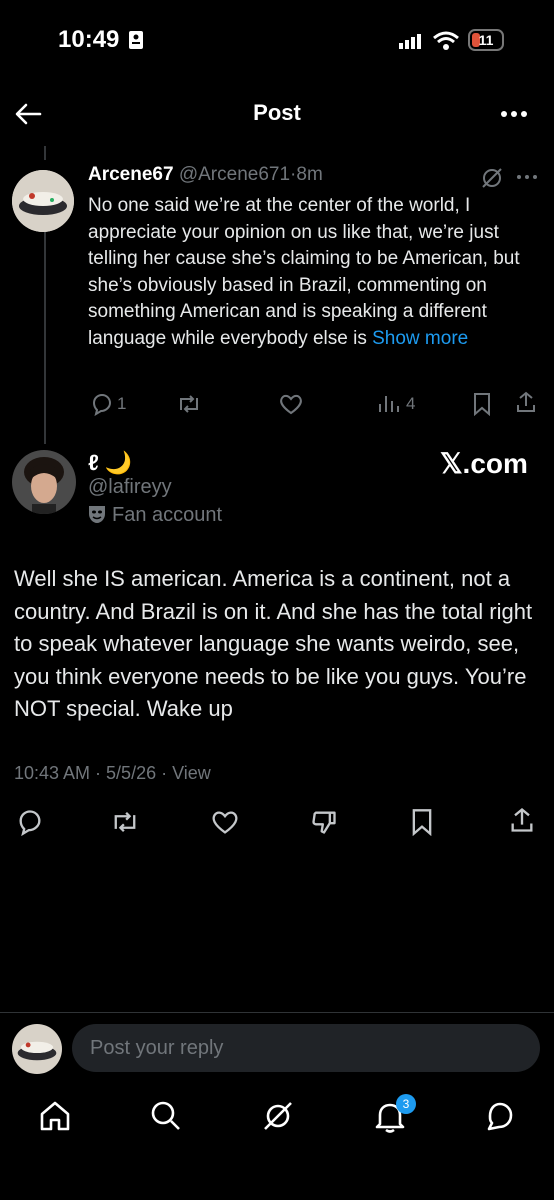 Image resolution: width=554 pixels, height=1200 pixels. I want to click on bell-icon: 3, so click(395, 1114).